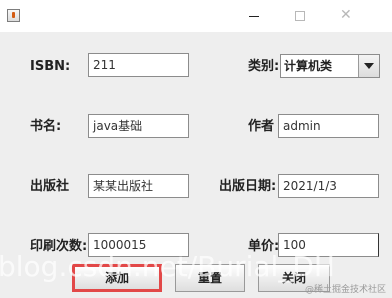 The width and height of the screenshot is (392, 298). What do you see at coordinates (138, 186) in the screenshot?
I see `publisher-field: 某某出版社` at bounding box center [138, 186].